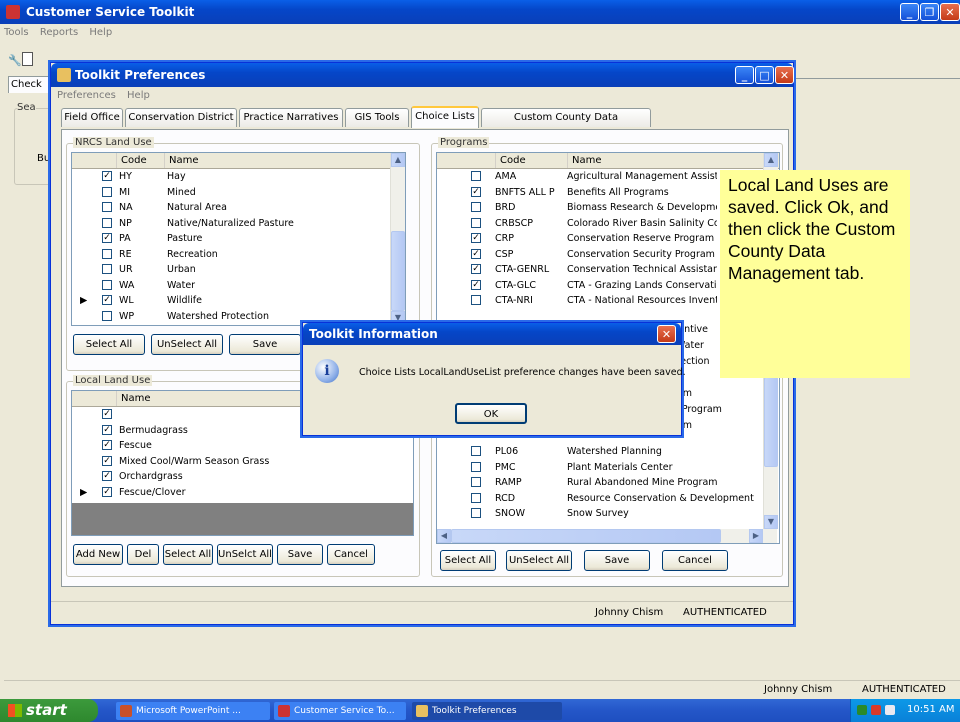 The width and height of the screenshot is (960, 722). Describe the element at coordinates (531, 160) in the screenshot. I see `programs-header-code: Code` at that location.